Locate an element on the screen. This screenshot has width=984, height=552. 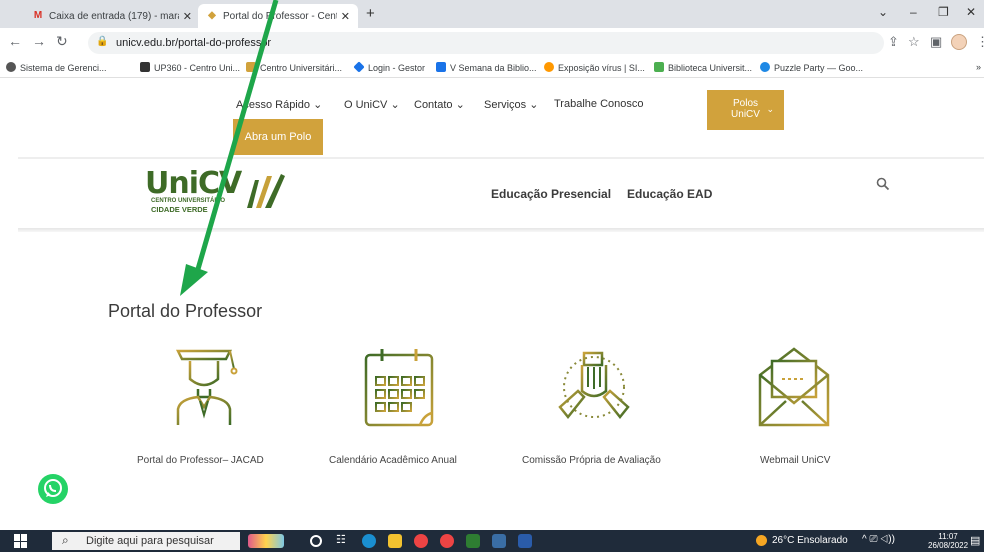
nav-educacao-presencial: Educação Presencial is located at coordinates (551, 194).